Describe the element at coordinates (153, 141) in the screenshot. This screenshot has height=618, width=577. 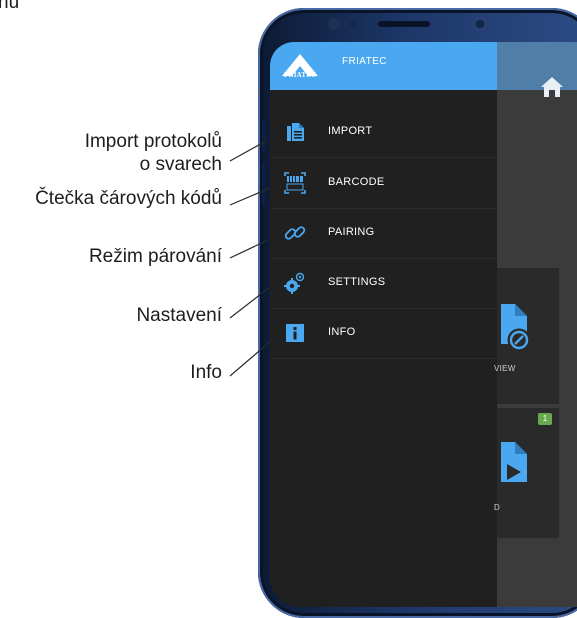
I see `annotation-import-line1: Import protokolů` at that location.